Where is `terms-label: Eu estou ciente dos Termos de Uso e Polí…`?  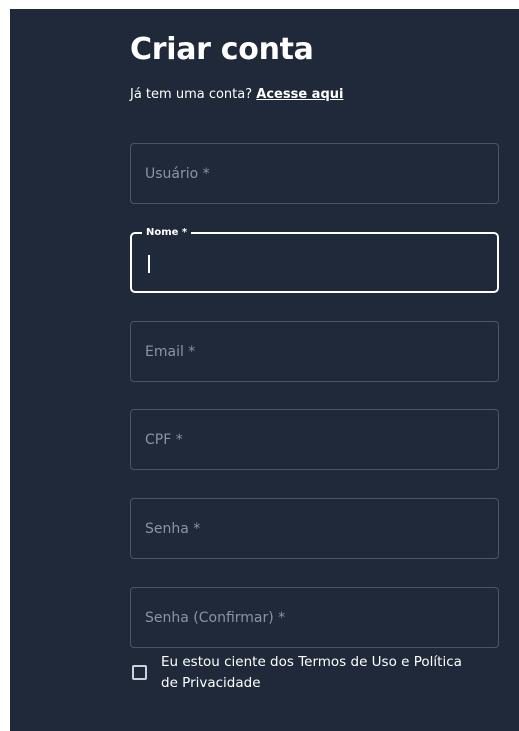 terms-label: Eu estou ciente dos Termos de Uso e Polí… is located at coordinates (321, 673).